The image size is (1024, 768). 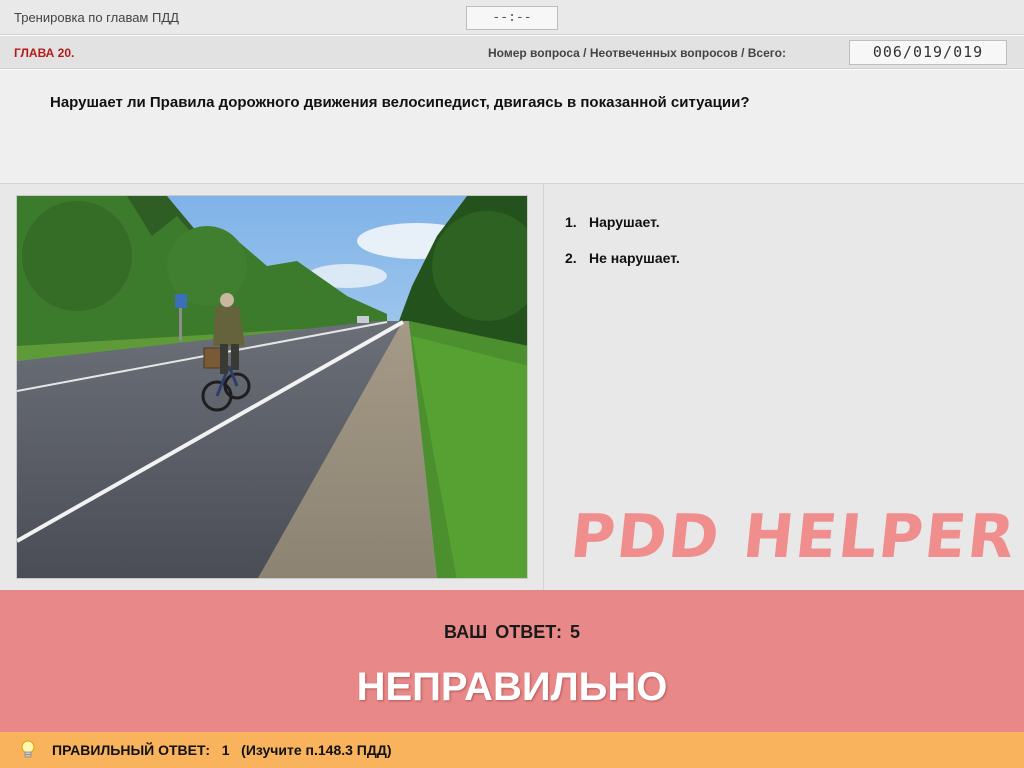 I want to click on panel-divider, so click(x=543, y=387).